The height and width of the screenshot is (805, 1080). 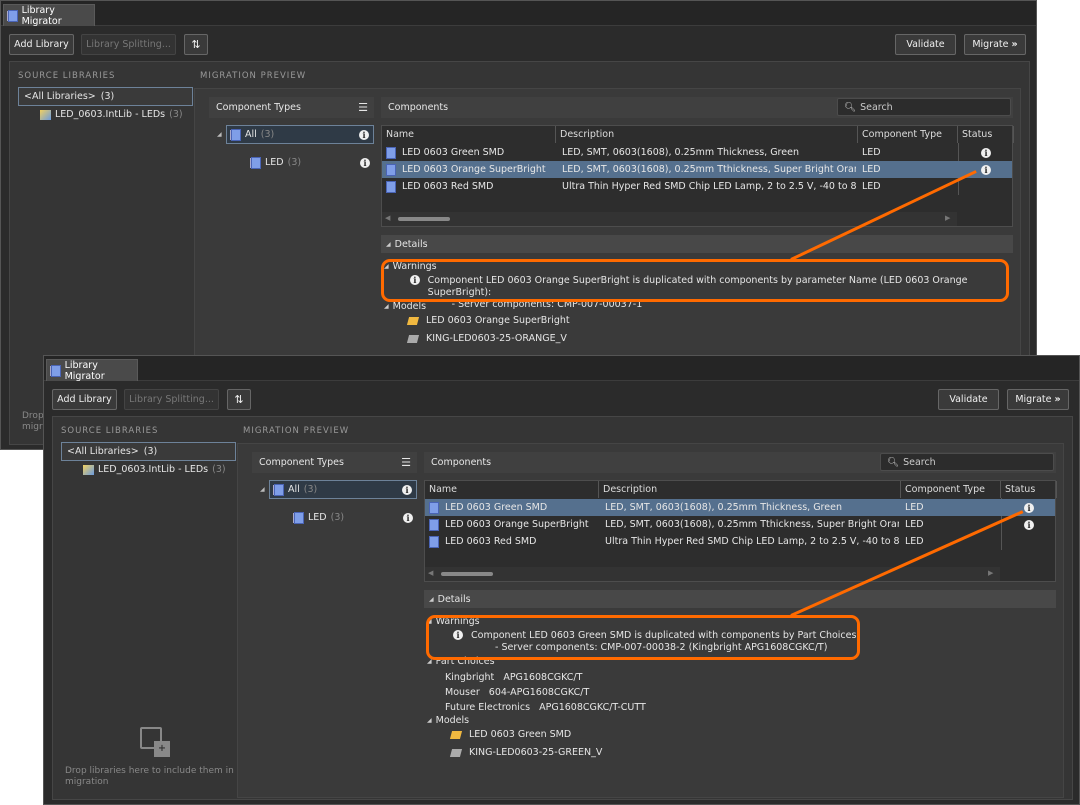 I want to click on add-icon: +, so click(x=162, y=749).